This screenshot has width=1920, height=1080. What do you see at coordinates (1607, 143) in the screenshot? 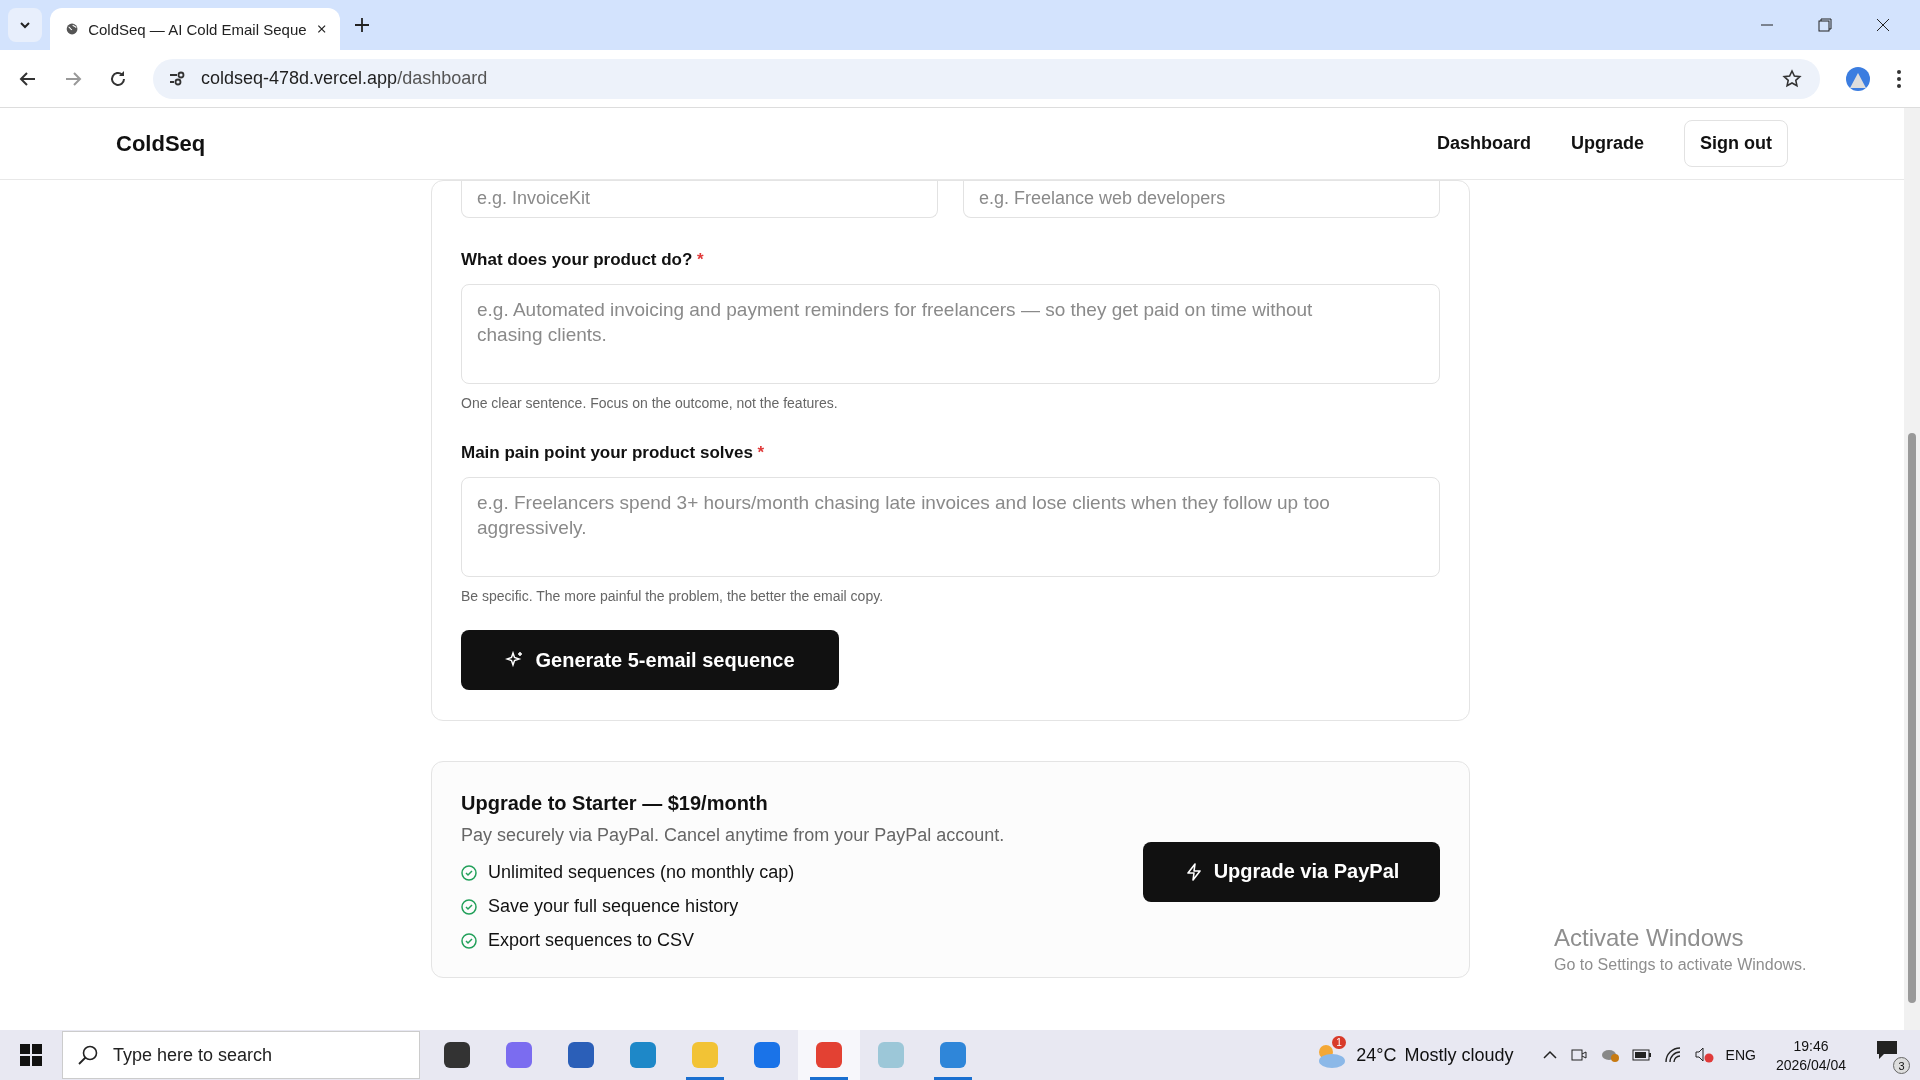
I see `nav-link: Upgrade` at bounding box center [1607, 143].